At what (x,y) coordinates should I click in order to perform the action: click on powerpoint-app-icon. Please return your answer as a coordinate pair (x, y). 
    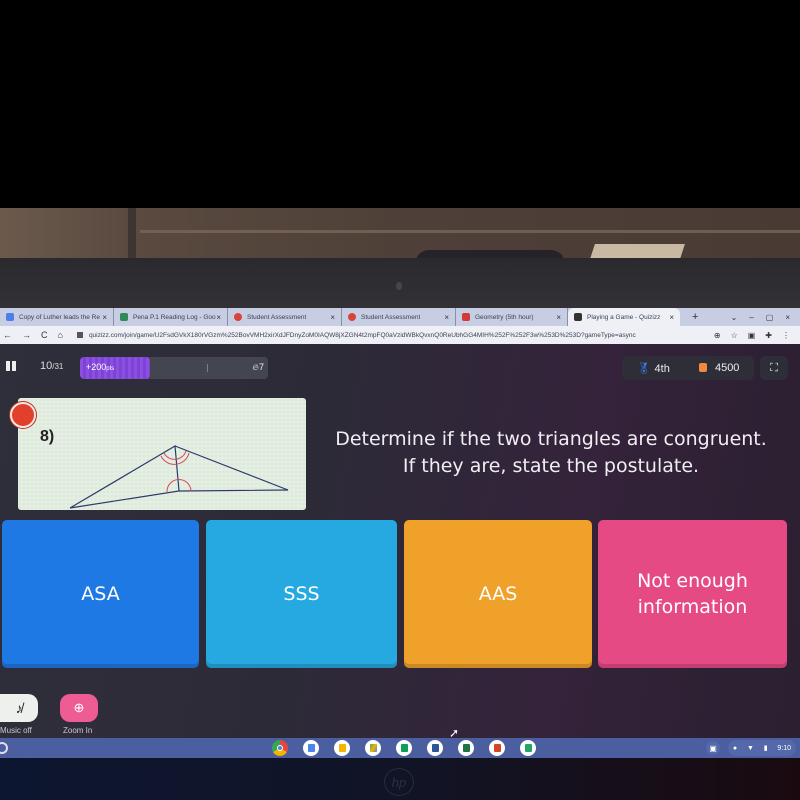
    Looking at the image, I should click on (497, 748).